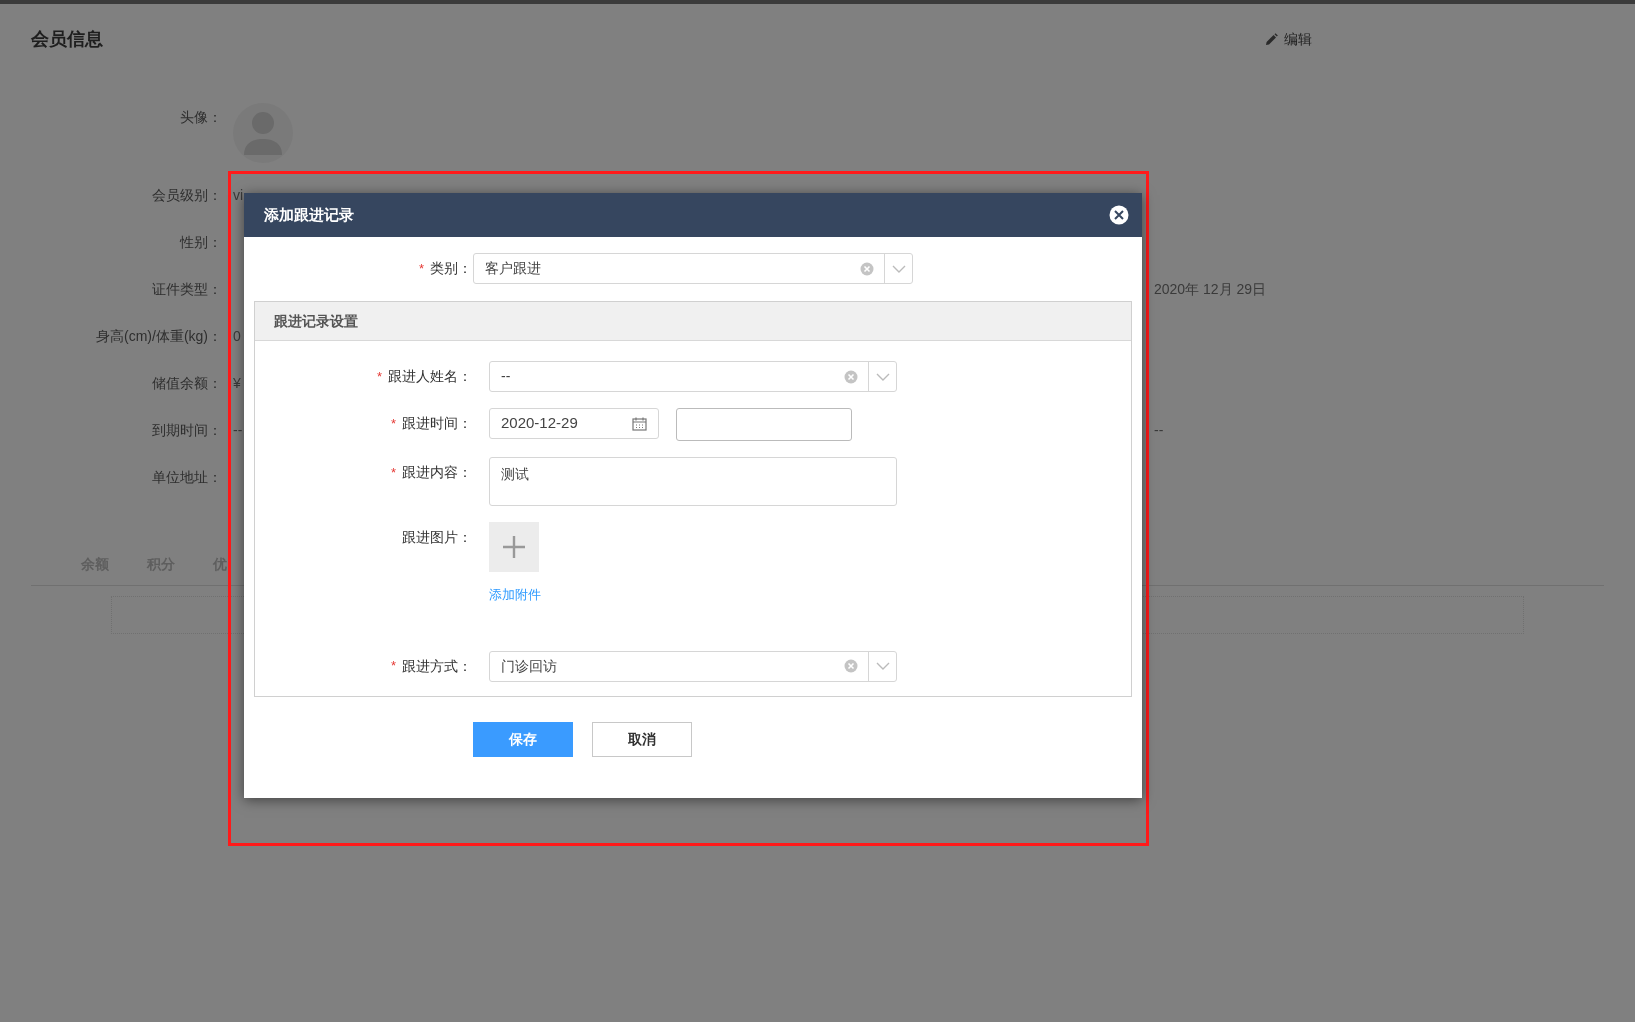  What do you see at coordinates (437, 537) in the screenshot?
I see `field-label: 跟进图片：` at bounding box center [437, 537].